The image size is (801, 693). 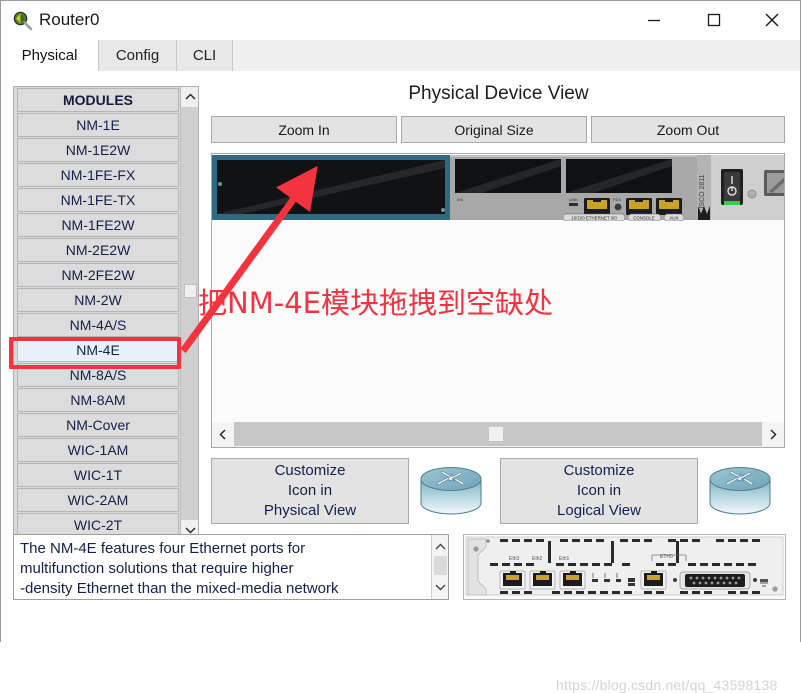 I want to click on description-scroll-down-icon, so click(x=440, y=587).